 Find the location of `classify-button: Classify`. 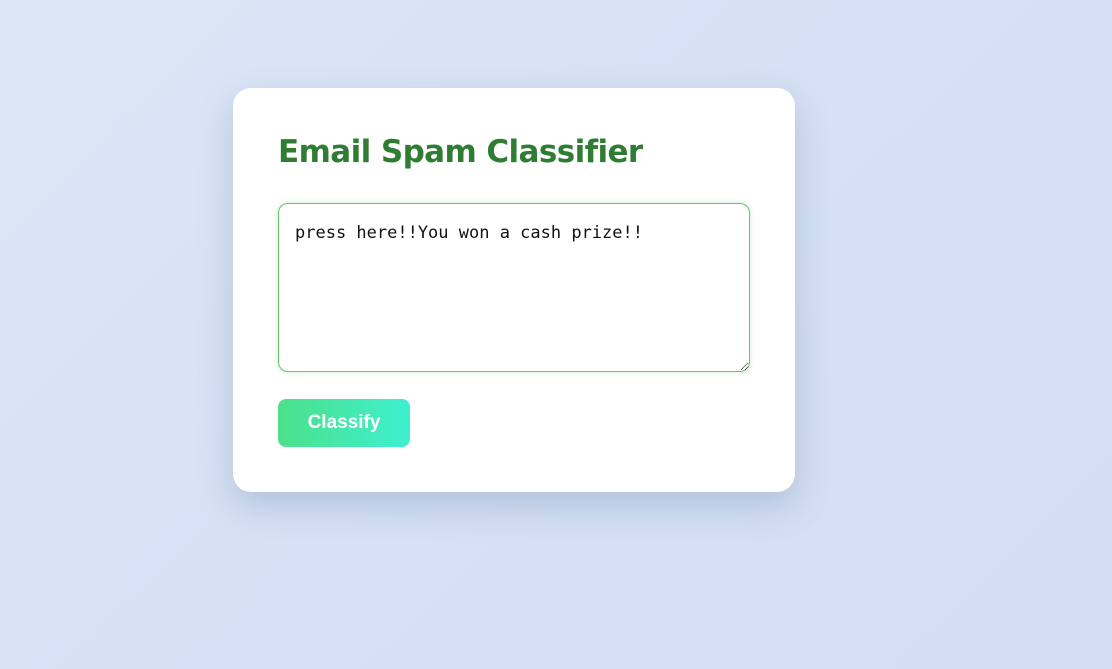

classify-button: Classify is located at coordinates (344, 423).